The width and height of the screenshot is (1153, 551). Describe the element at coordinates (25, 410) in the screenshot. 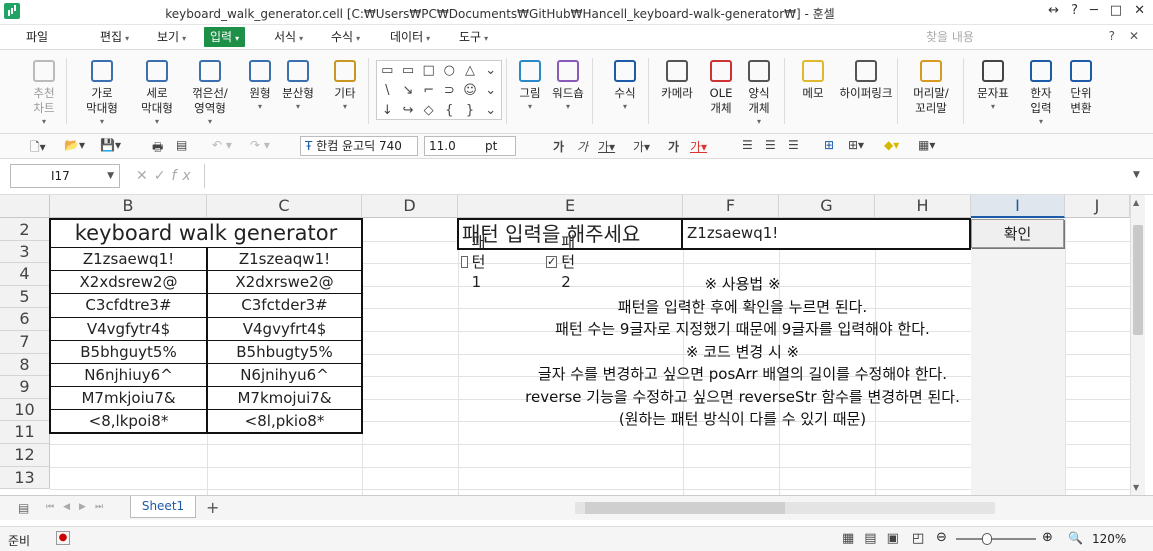

I see `row-header: 10` at that location.